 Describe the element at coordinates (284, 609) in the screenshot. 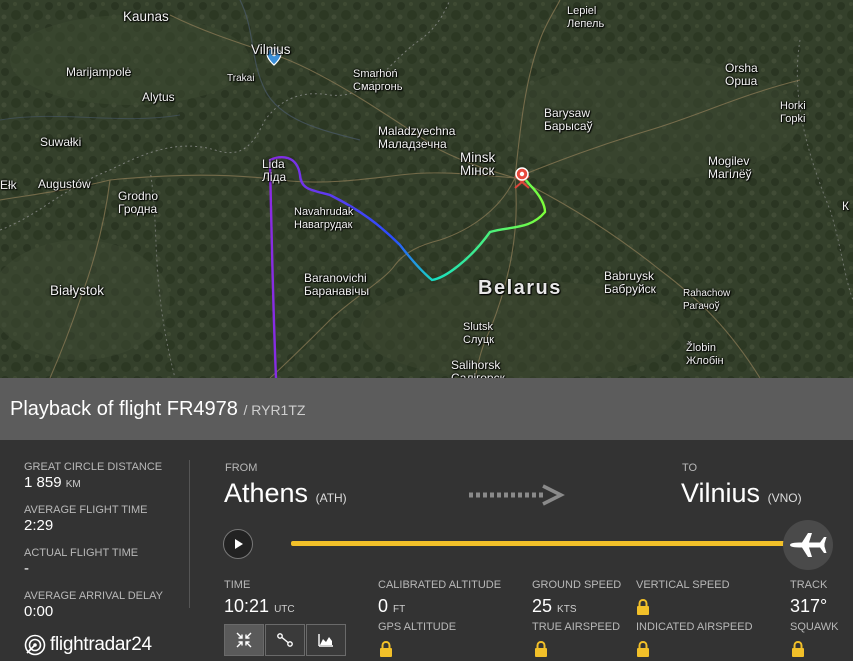

I see `time-unit: UTC` at that location.